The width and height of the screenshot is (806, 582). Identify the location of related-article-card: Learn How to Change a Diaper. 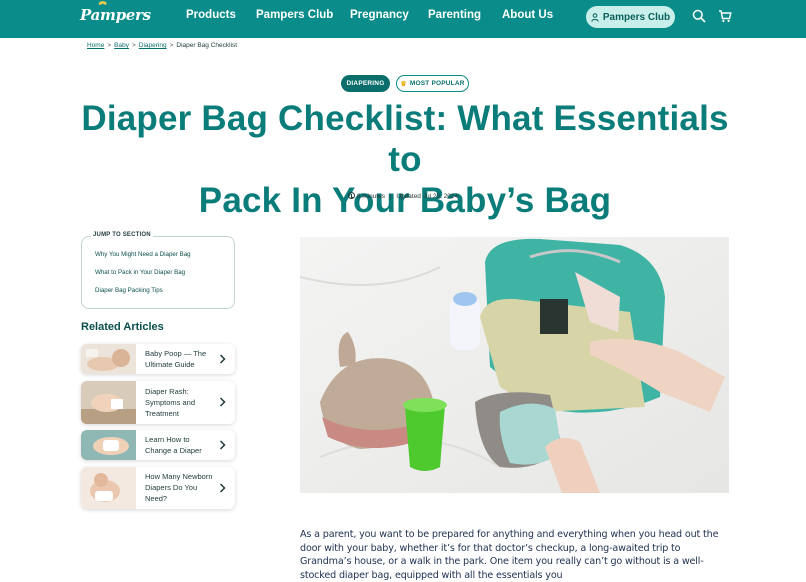
(158, 445).